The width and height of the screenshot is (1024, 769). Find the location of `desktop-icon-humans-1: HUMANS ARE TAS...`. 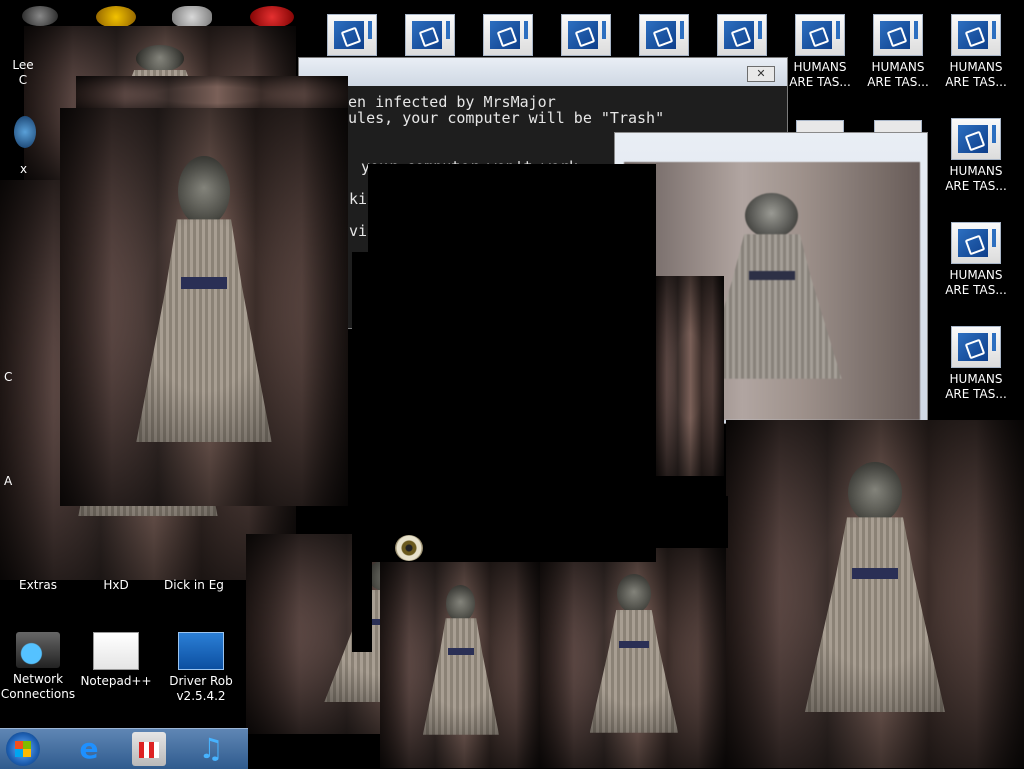

desktop-icon-humans-1: HUMANS ARE TAS... is located at coordinates (820, 52).